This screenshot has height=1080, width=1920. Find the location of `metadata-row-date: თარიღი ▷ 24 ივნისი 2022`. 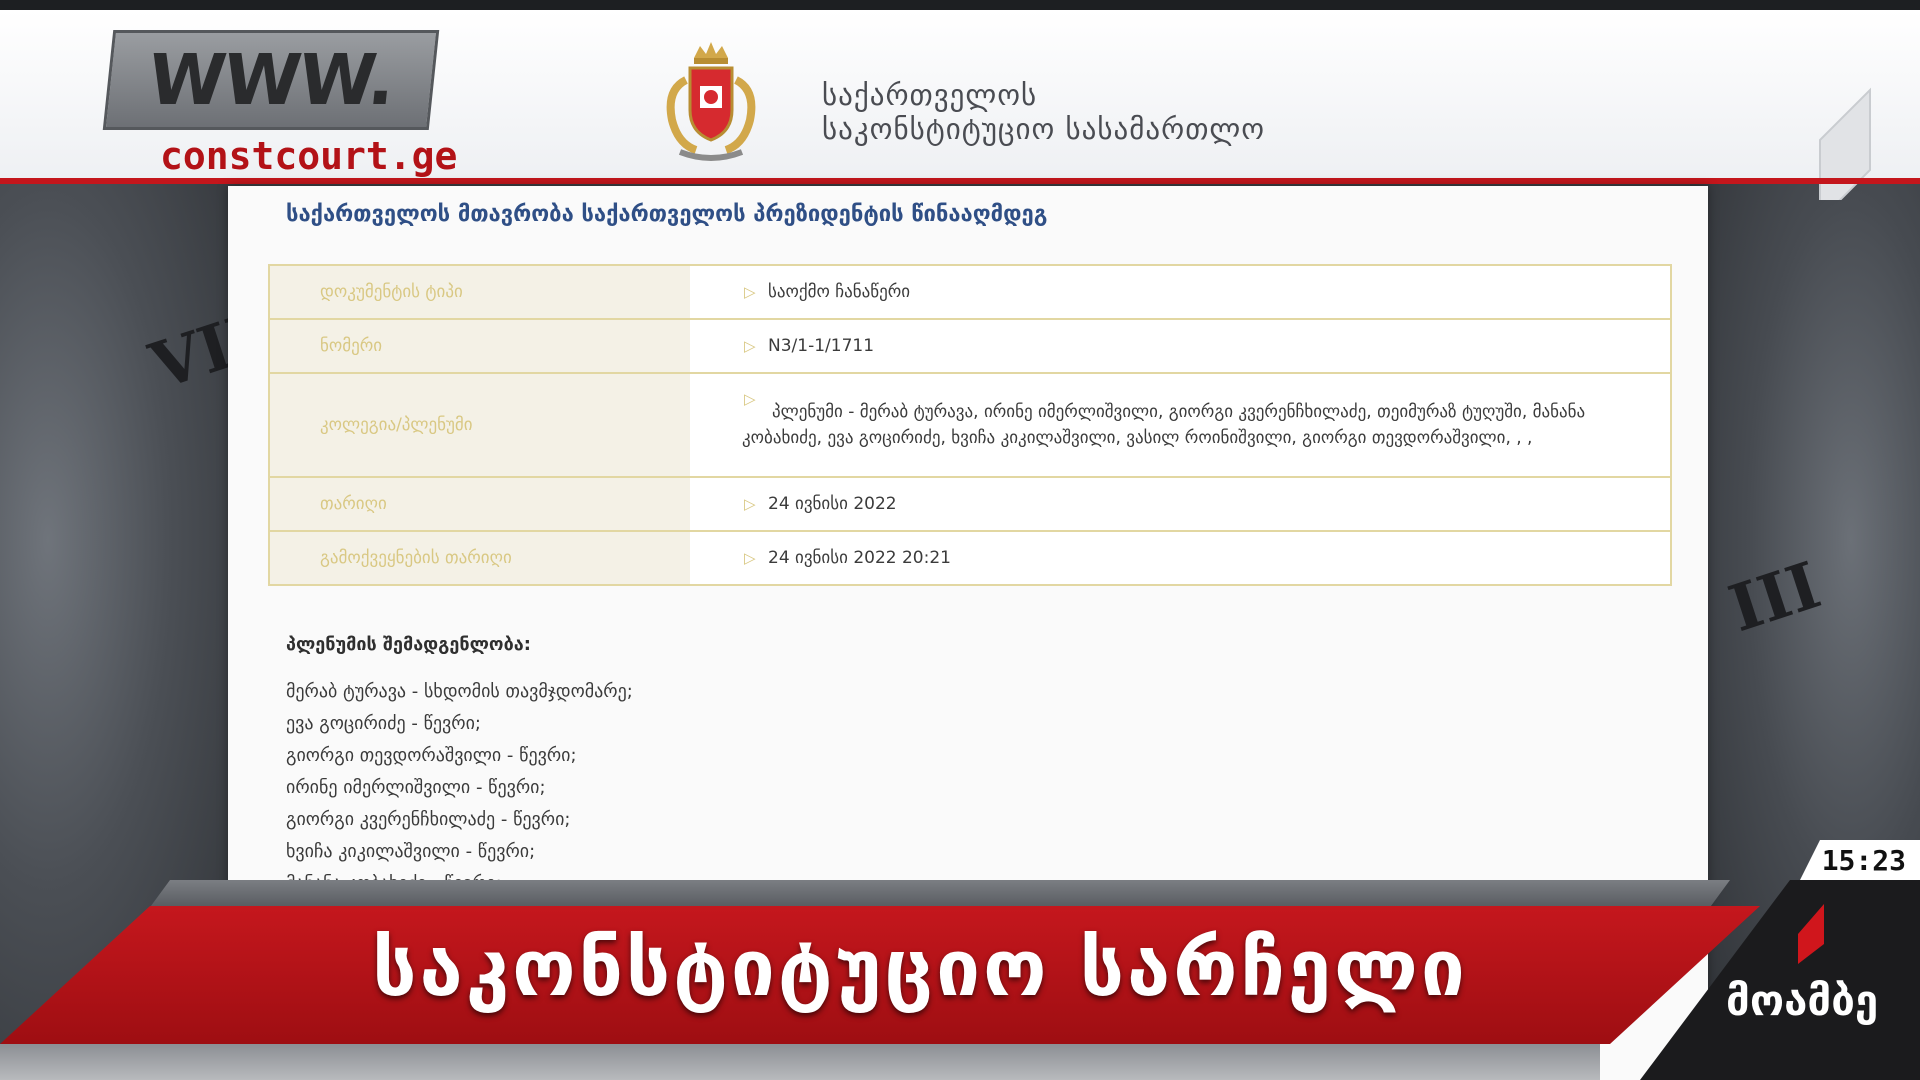

metadata-row-date: თარიღი ▷ 24 ივნისი 2022 is located at coordinates (970, 505).